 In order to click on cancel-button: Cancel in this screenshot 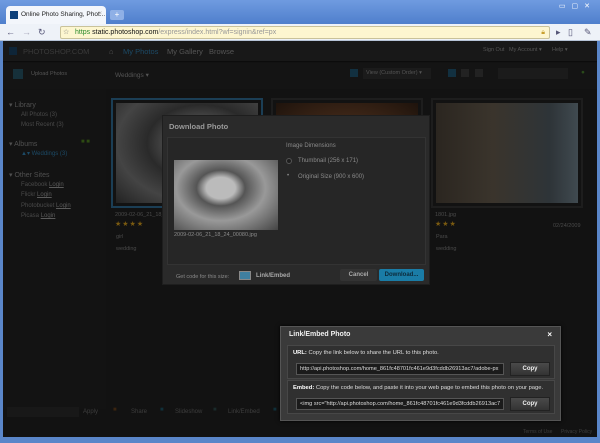, I will do `click(358, 275)`.